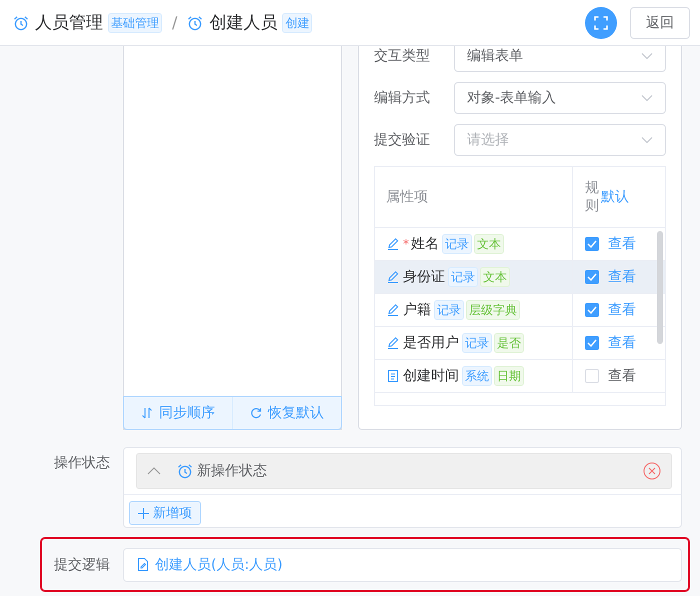 The image size is (700, 596). Describe the element at coordinates (232, 471) in the screenshot. I see `state-title: 新操作状态` at that location.